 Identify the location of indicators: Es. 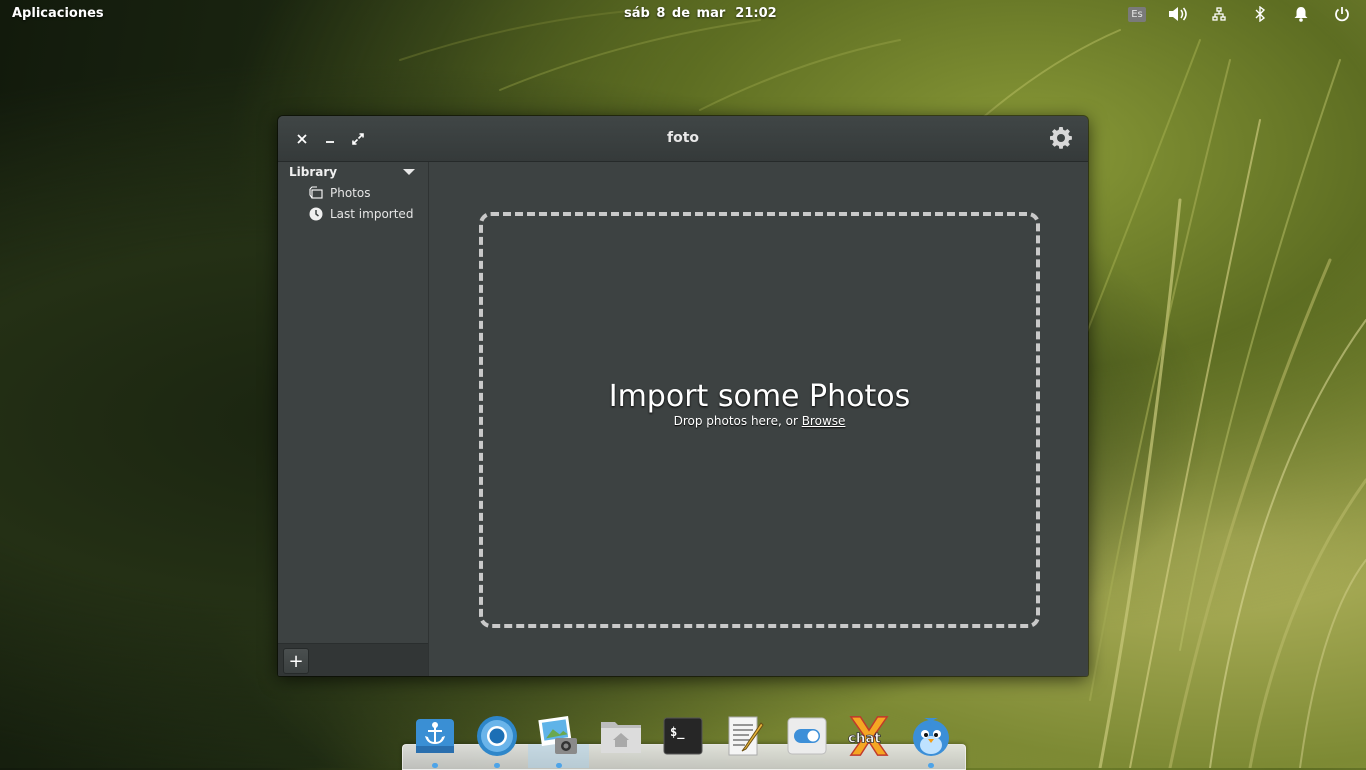
(1229, 14).